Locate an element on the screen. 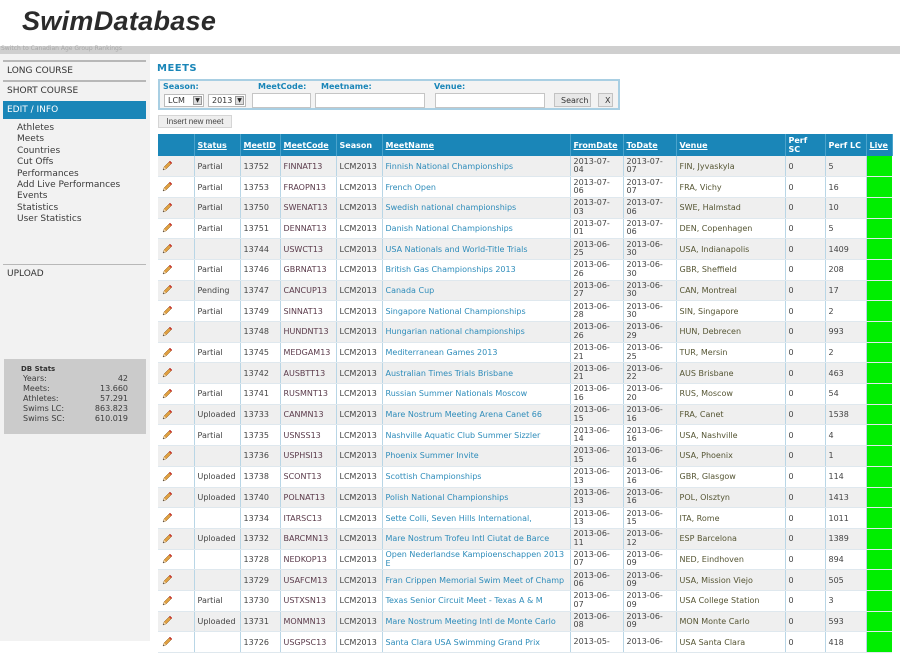  meetname-link: Canada Cup is located at coordinates (476, 291).